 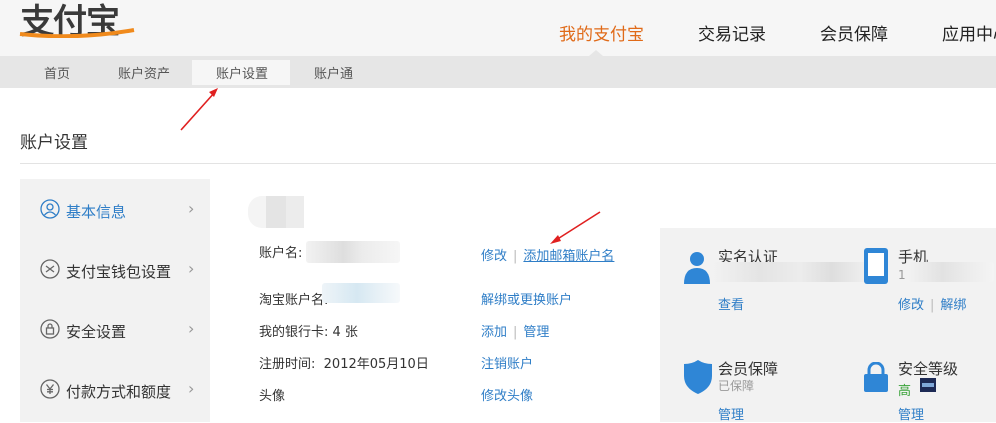 What do you see at coordinates (361, 293) in the screenshot?
I see `taobao-account-value-redacted` at bounding box center [361, 293].